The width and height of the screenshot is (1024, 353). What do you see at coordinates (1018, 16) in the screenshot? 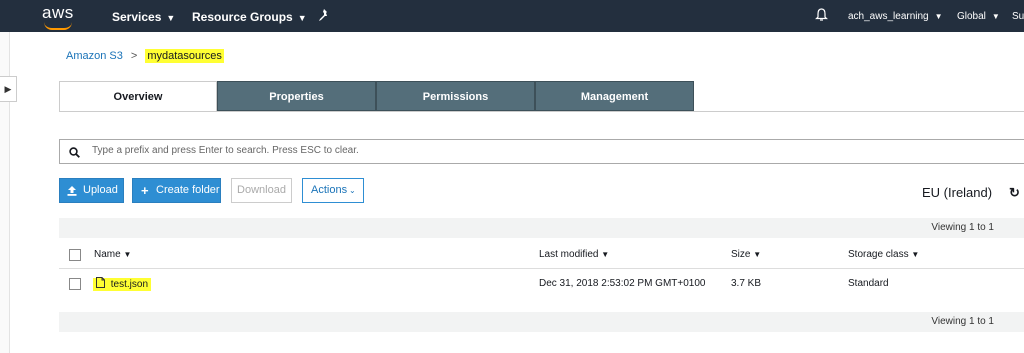
I see `support-menu: Su` at bounding box center [1018, 16].